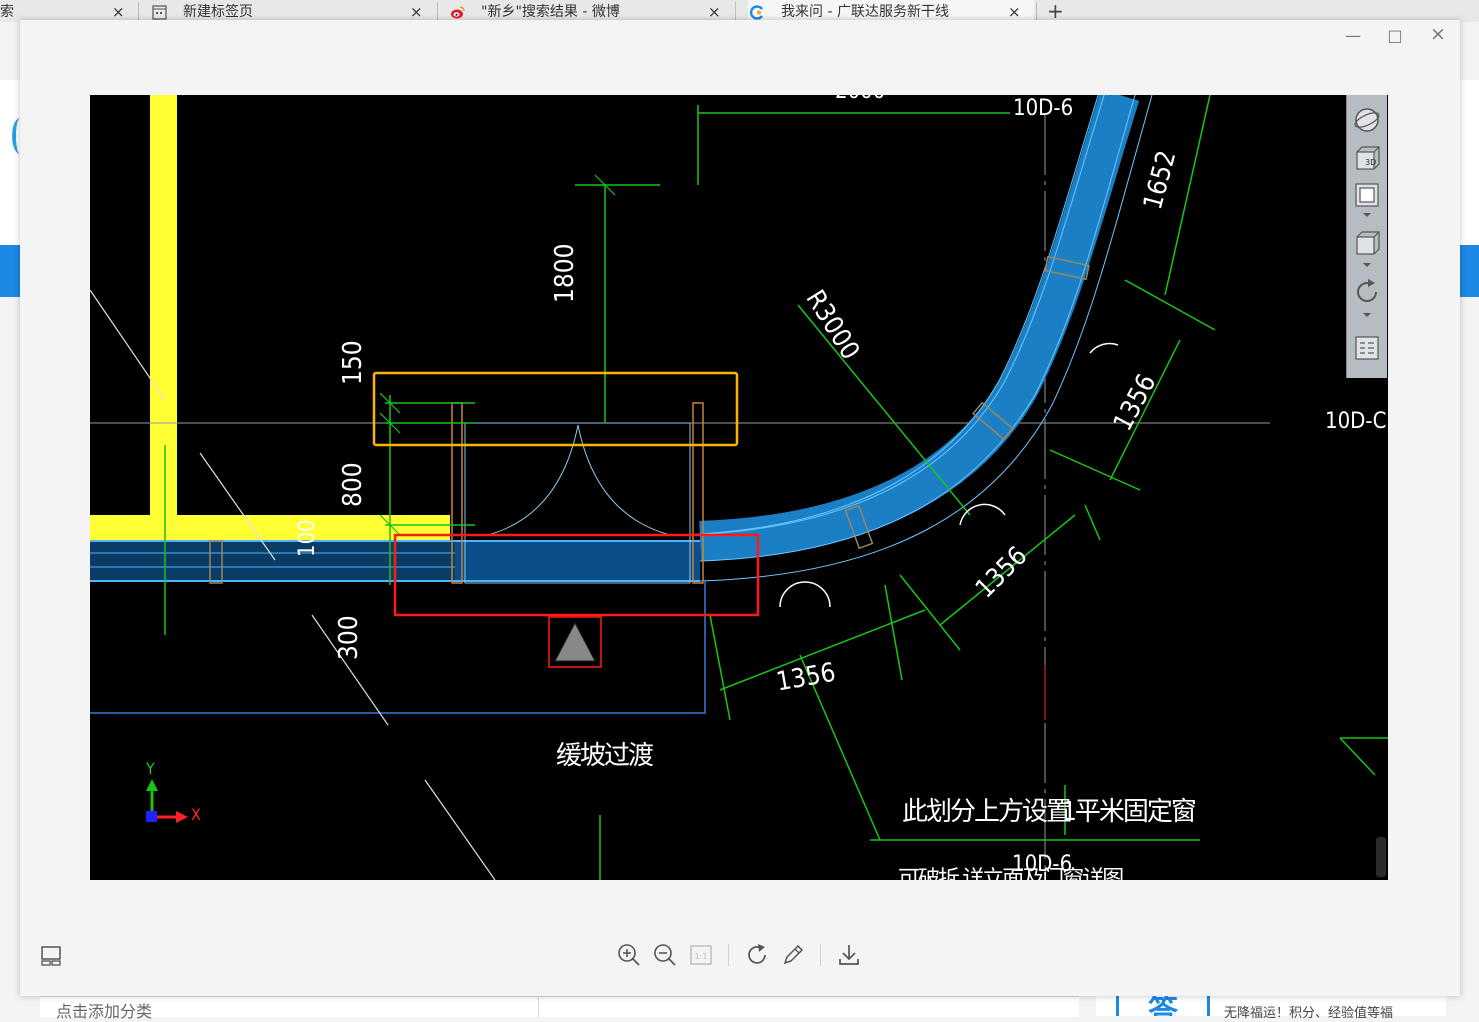 This screenshot has height=1022, width=1479. What do you see at coordinates (1367, 120) in the screenshot?
I see `orbit-sphere-icon` at bounding box center [1367, 120].